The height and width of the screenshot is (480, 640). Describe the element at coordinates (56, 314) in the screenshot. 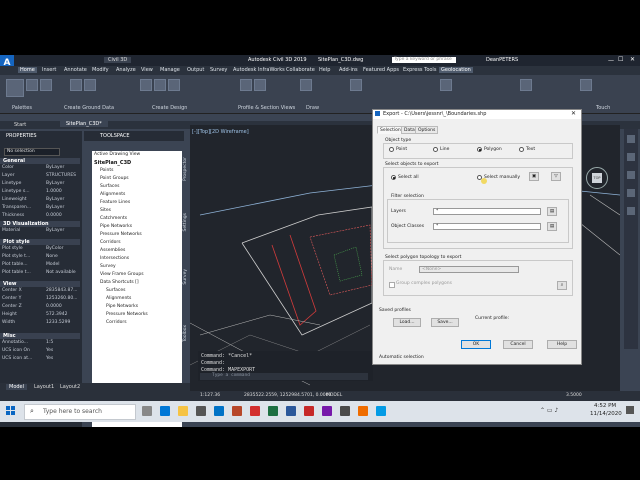

I see `property-value: 572.3942` at that location.